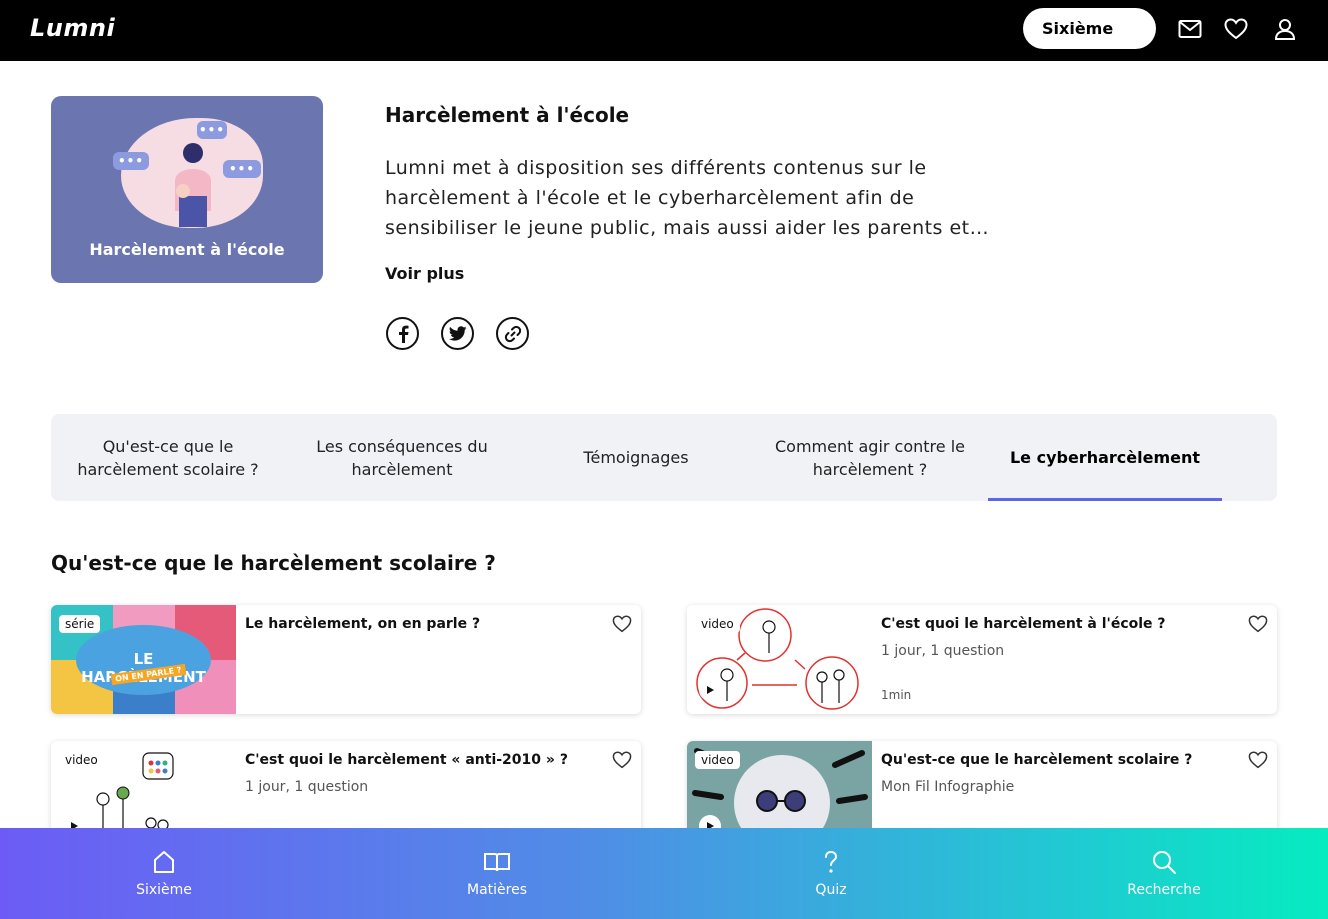 This screenshot has height=919, width=1328. I want to click on nav-item-sixieme: Sixième, so click(164, 873).